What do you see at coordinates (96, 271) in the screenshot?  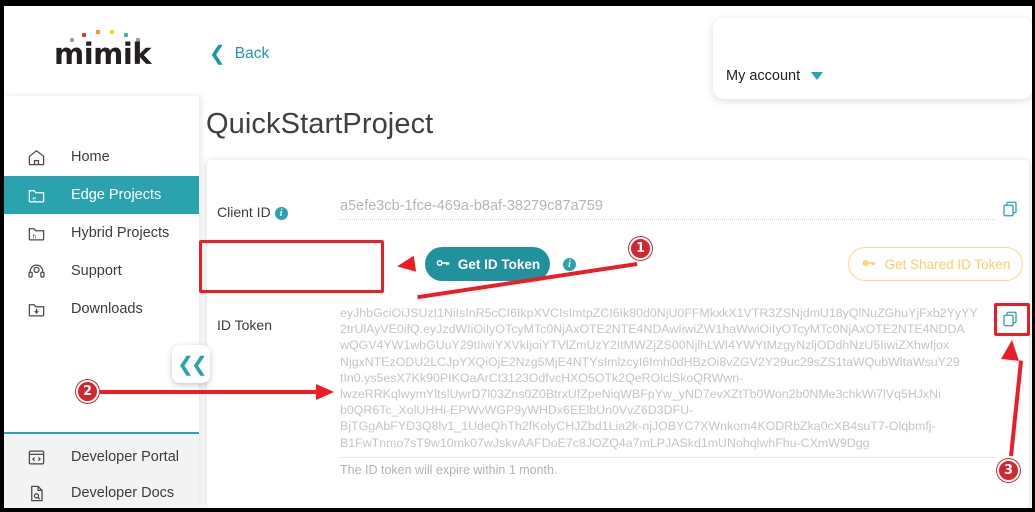 I see `sidebar-item-label: Support` at bounding box center [96, 271].